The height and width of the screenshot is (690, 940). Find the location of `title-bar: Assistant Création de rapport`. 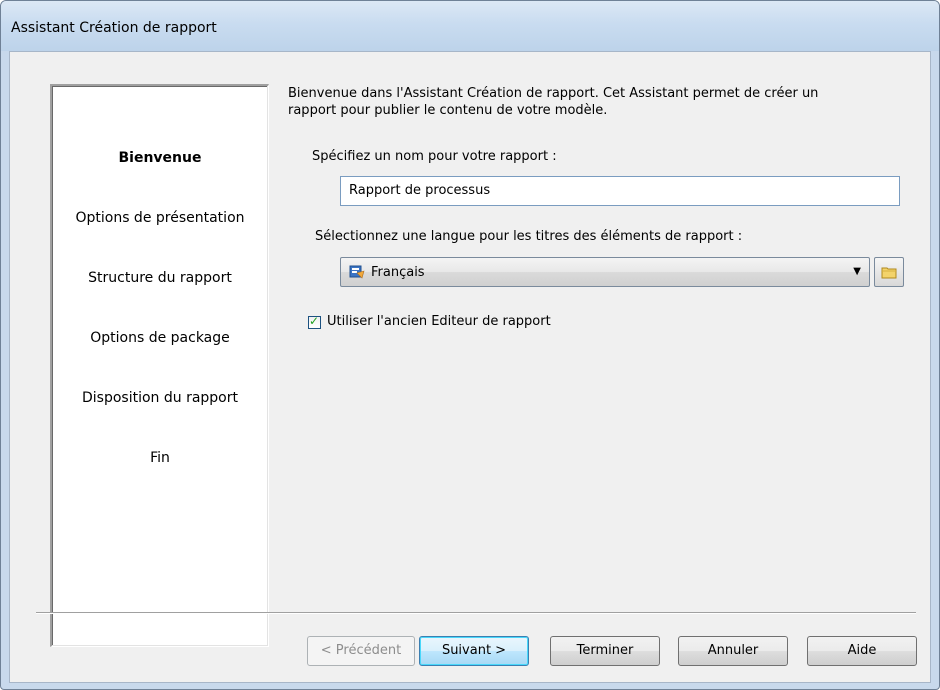

title-bar: Assistant Création de rapport is located at coordinates (470, 26).